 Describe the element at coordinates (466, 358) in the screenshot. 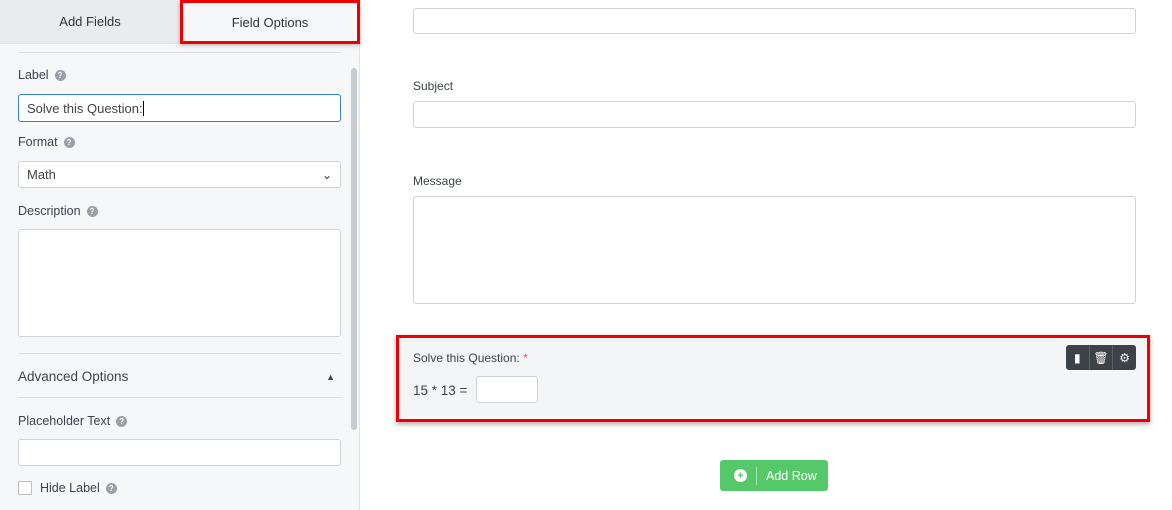

I see `math-label-text: Solve this Question:` at that location.